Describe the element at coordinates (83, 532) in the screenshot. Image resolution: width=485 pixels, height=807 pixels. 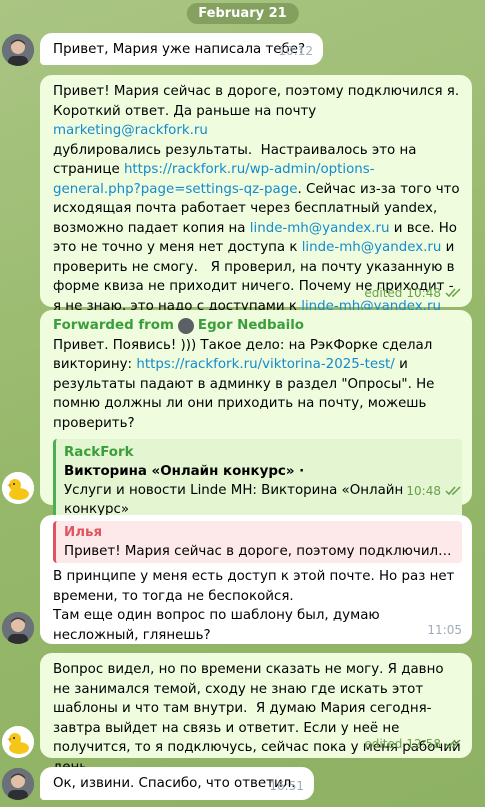
I see `reply-author: Илья` at that location.